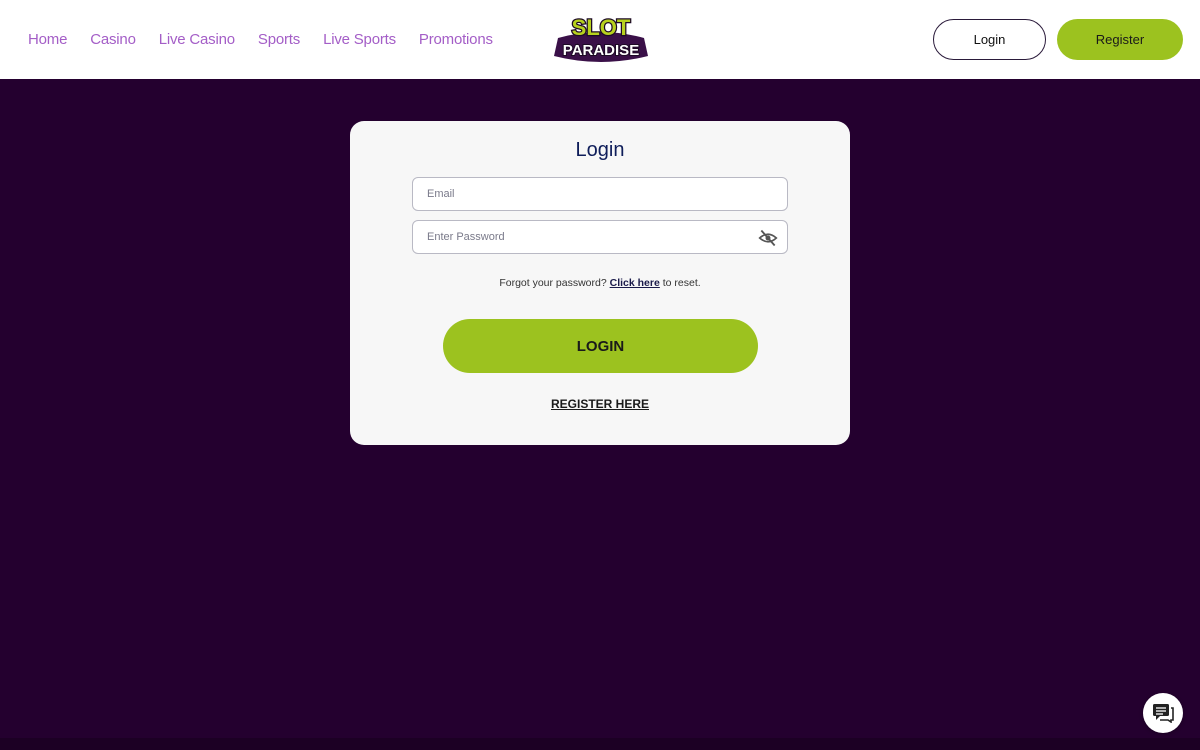 Image resolution: width=1200 pixels, height=750 pixels. I want to click on nav-live-casino: Live Casino, so click(197, 39).